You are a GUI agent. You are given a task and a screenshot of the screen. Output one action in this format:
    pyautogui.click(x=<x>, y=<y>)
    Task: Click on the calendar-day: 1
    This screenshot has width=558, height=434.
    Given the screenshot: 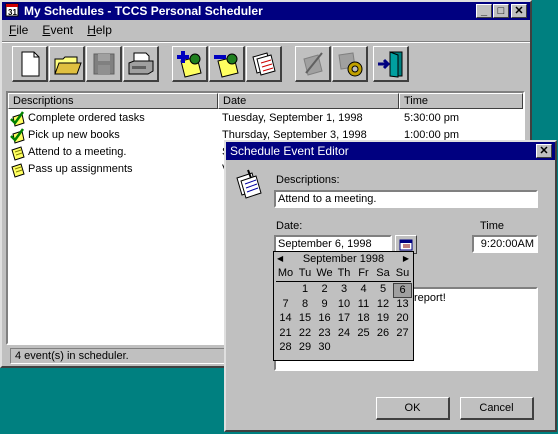 What is the action you would take?
    pyautogui.click(x=305, y=289)
    